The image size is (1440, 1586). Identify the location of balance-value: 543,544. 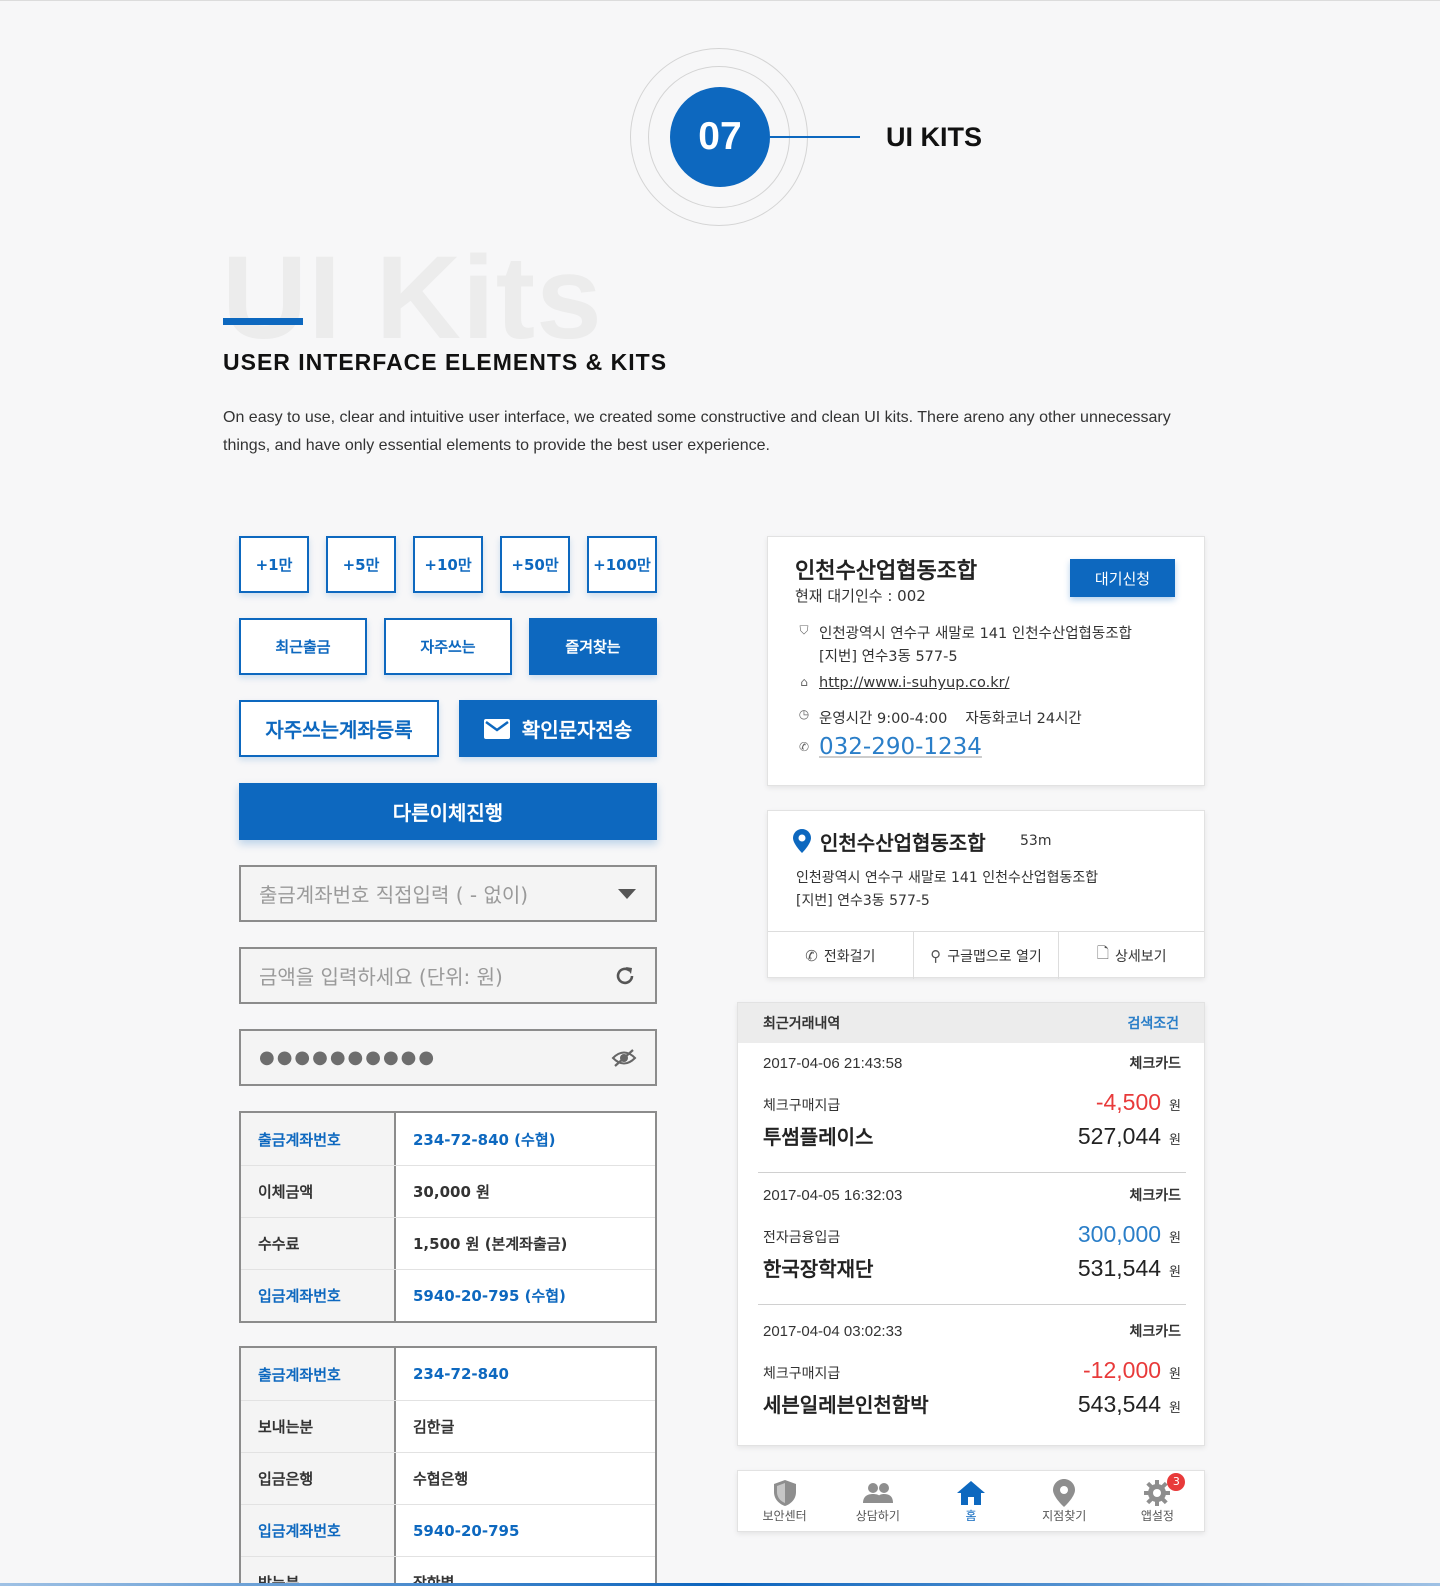
(1119, 1404).